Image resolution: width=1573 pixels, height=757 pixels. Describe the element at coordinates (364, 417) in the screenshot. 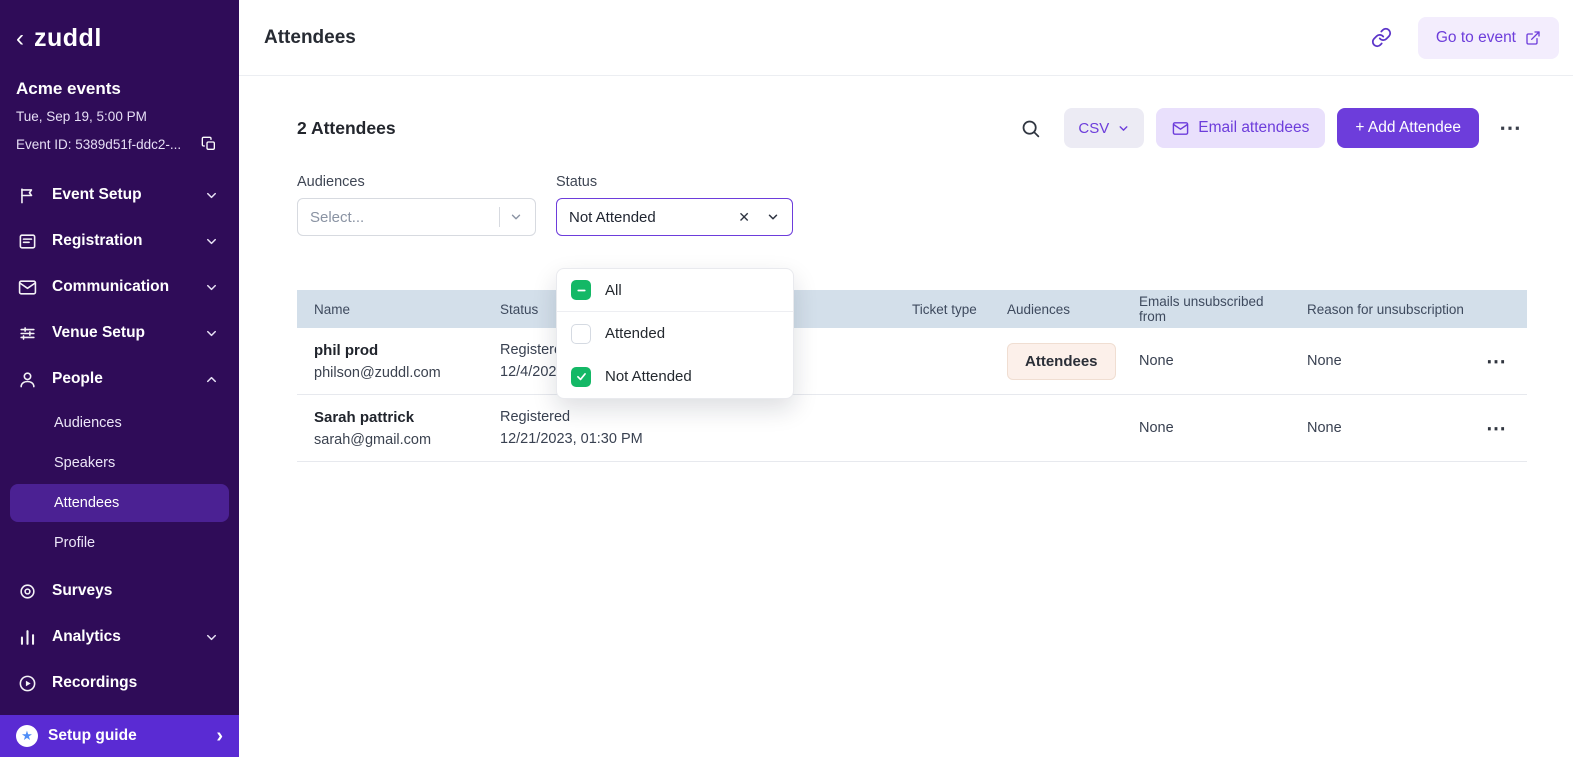

I see `attendee-name: Sarah pattrick` at that location.